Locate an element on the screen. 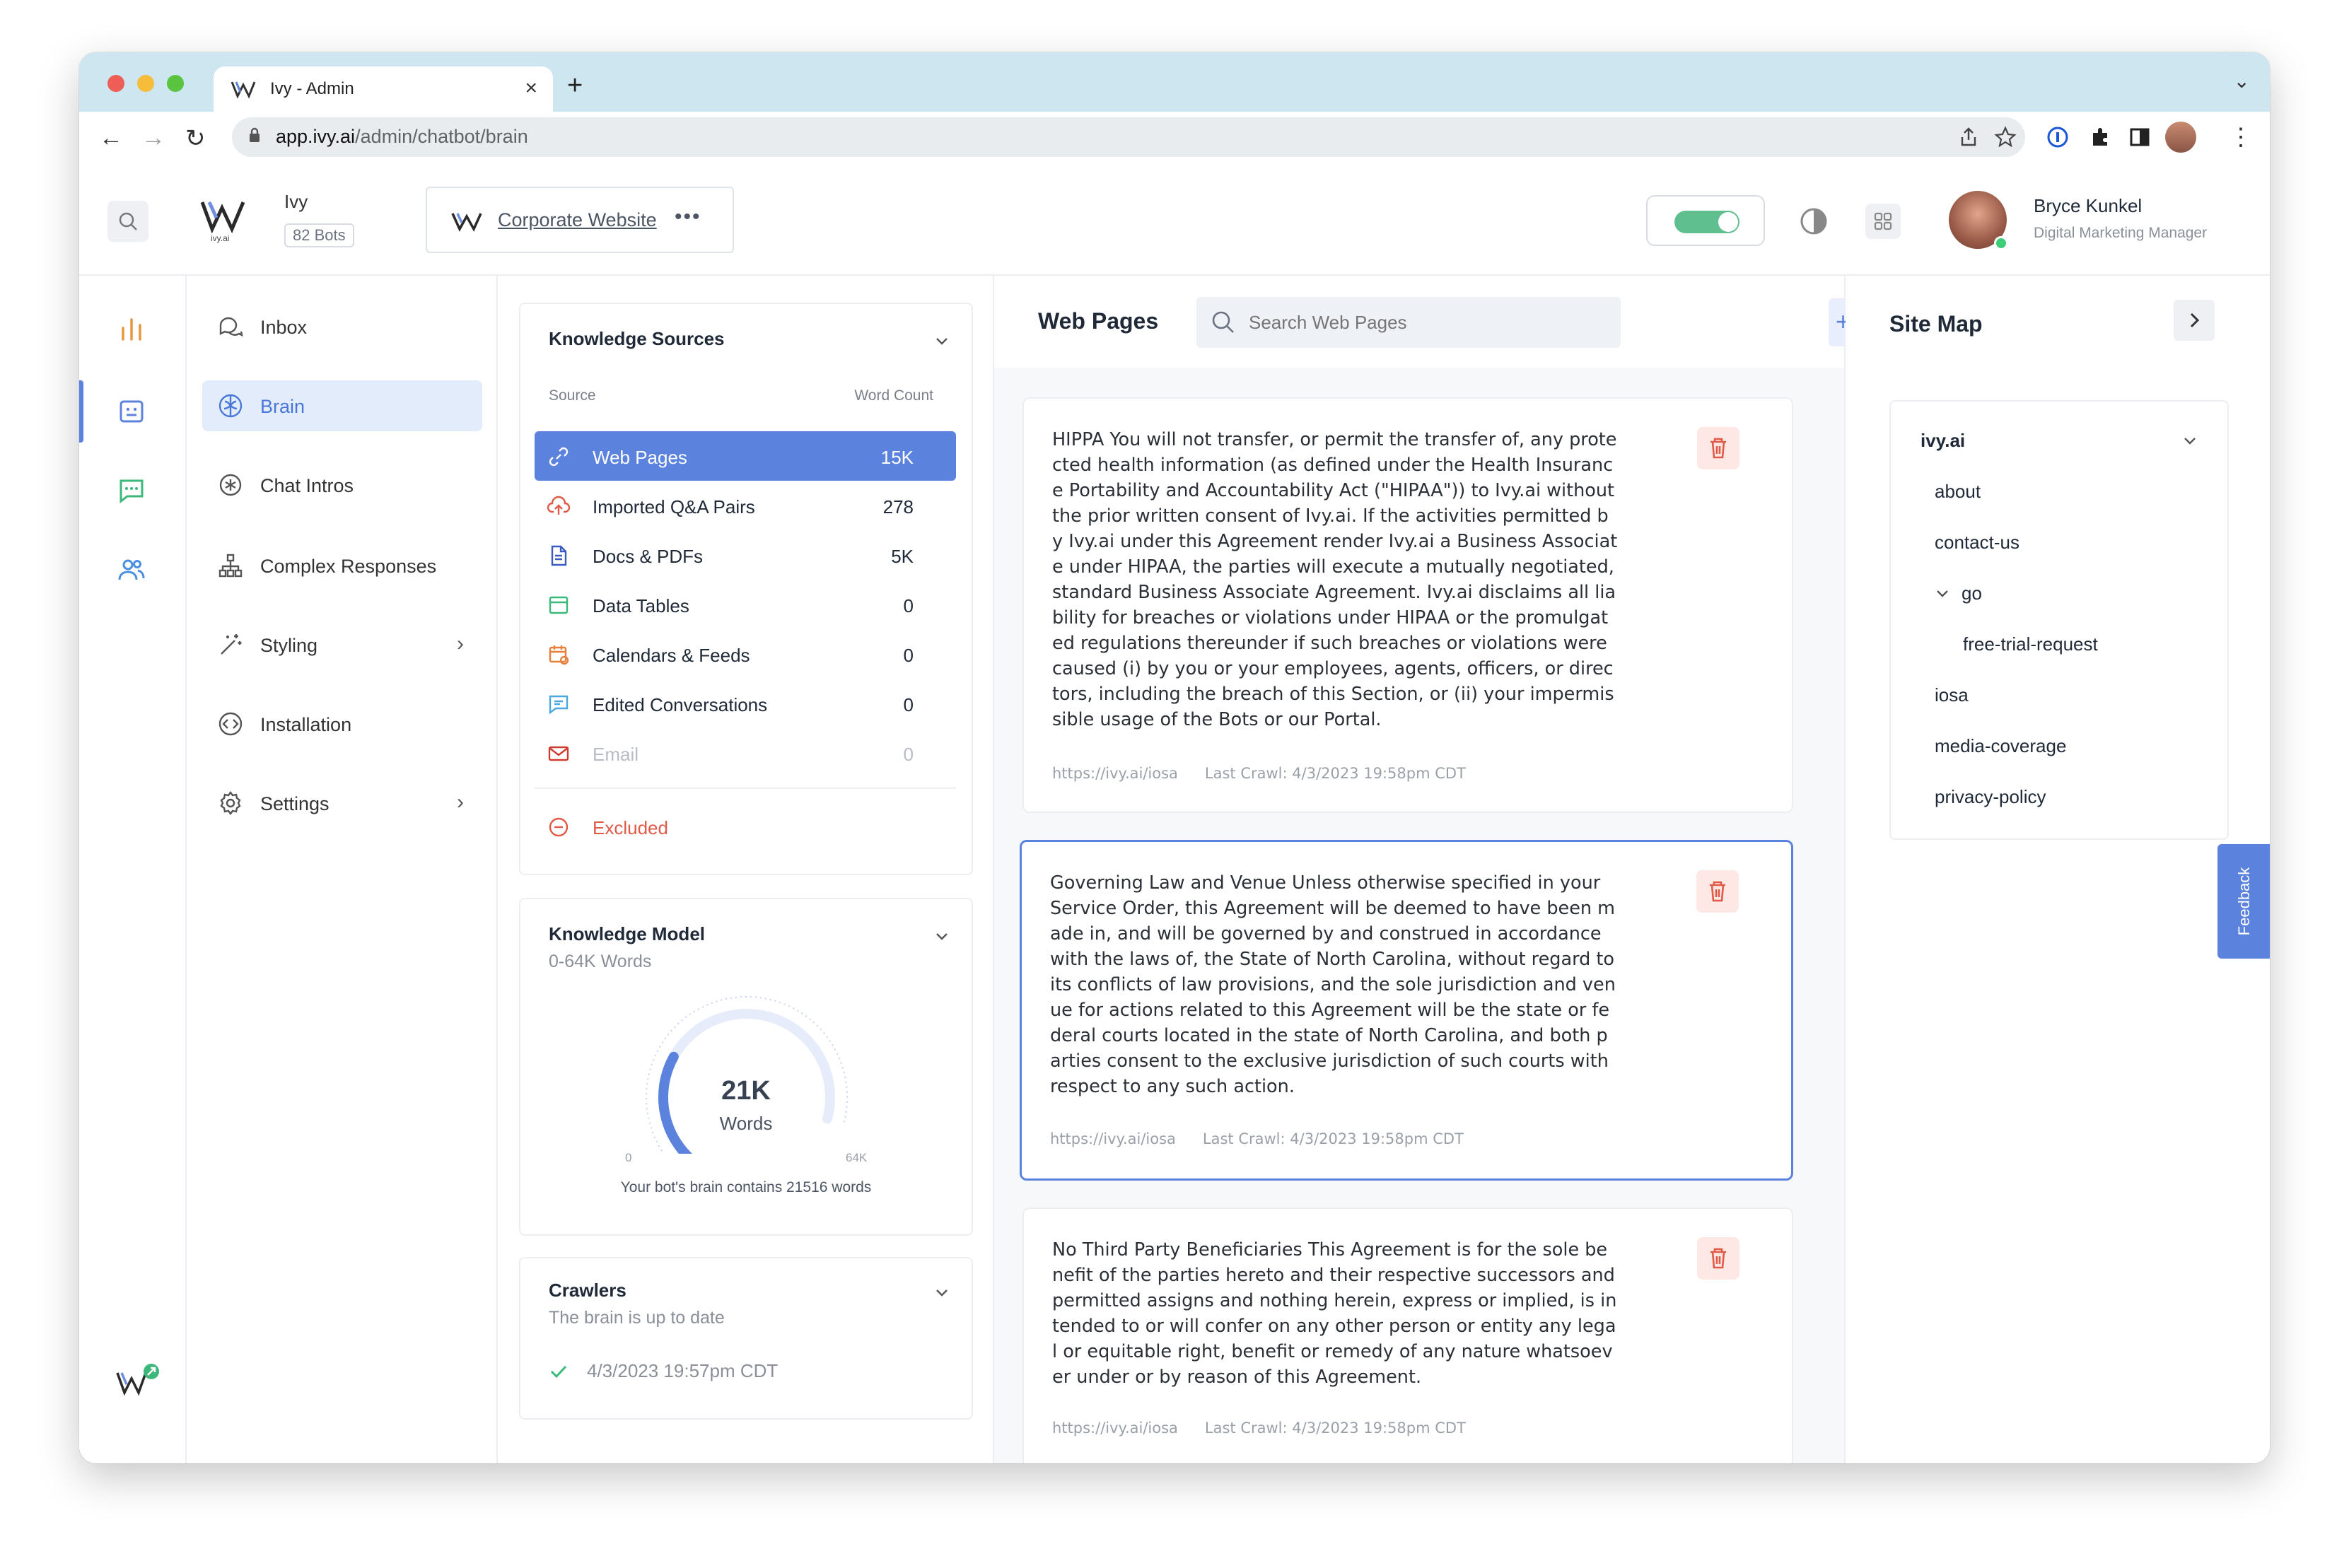 This screenshot has width=2349, height=1568. source-count: 15K is located at coordinates (897, 457).